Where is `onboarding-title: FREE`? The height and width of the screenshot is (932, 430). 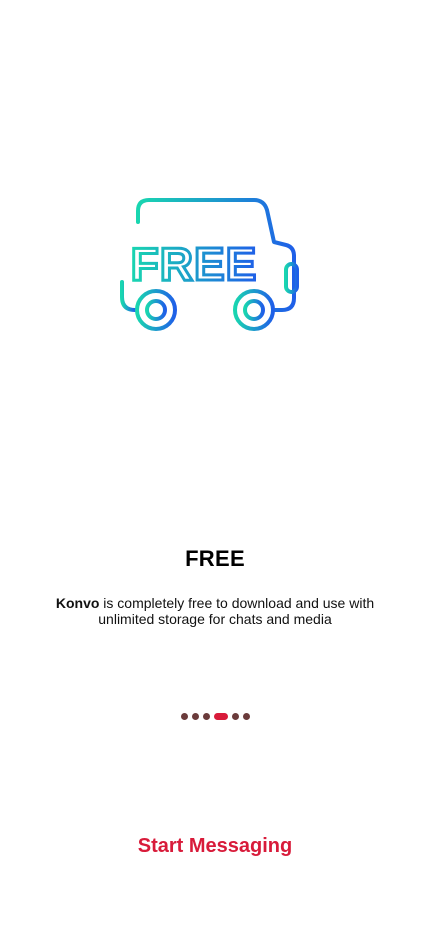 onboarding-title: FREE is located at coordinates (215, 558).